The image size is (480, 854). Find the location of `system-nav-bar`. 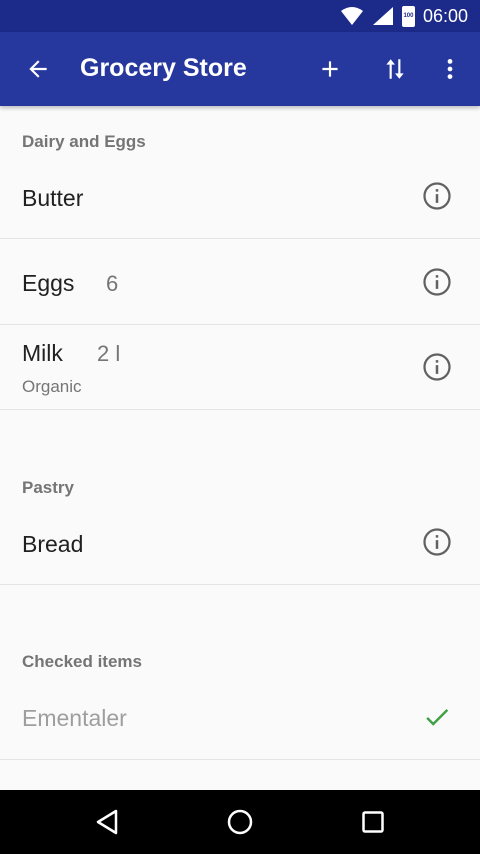

system-nav-bar is located at coordinates (240, 822).